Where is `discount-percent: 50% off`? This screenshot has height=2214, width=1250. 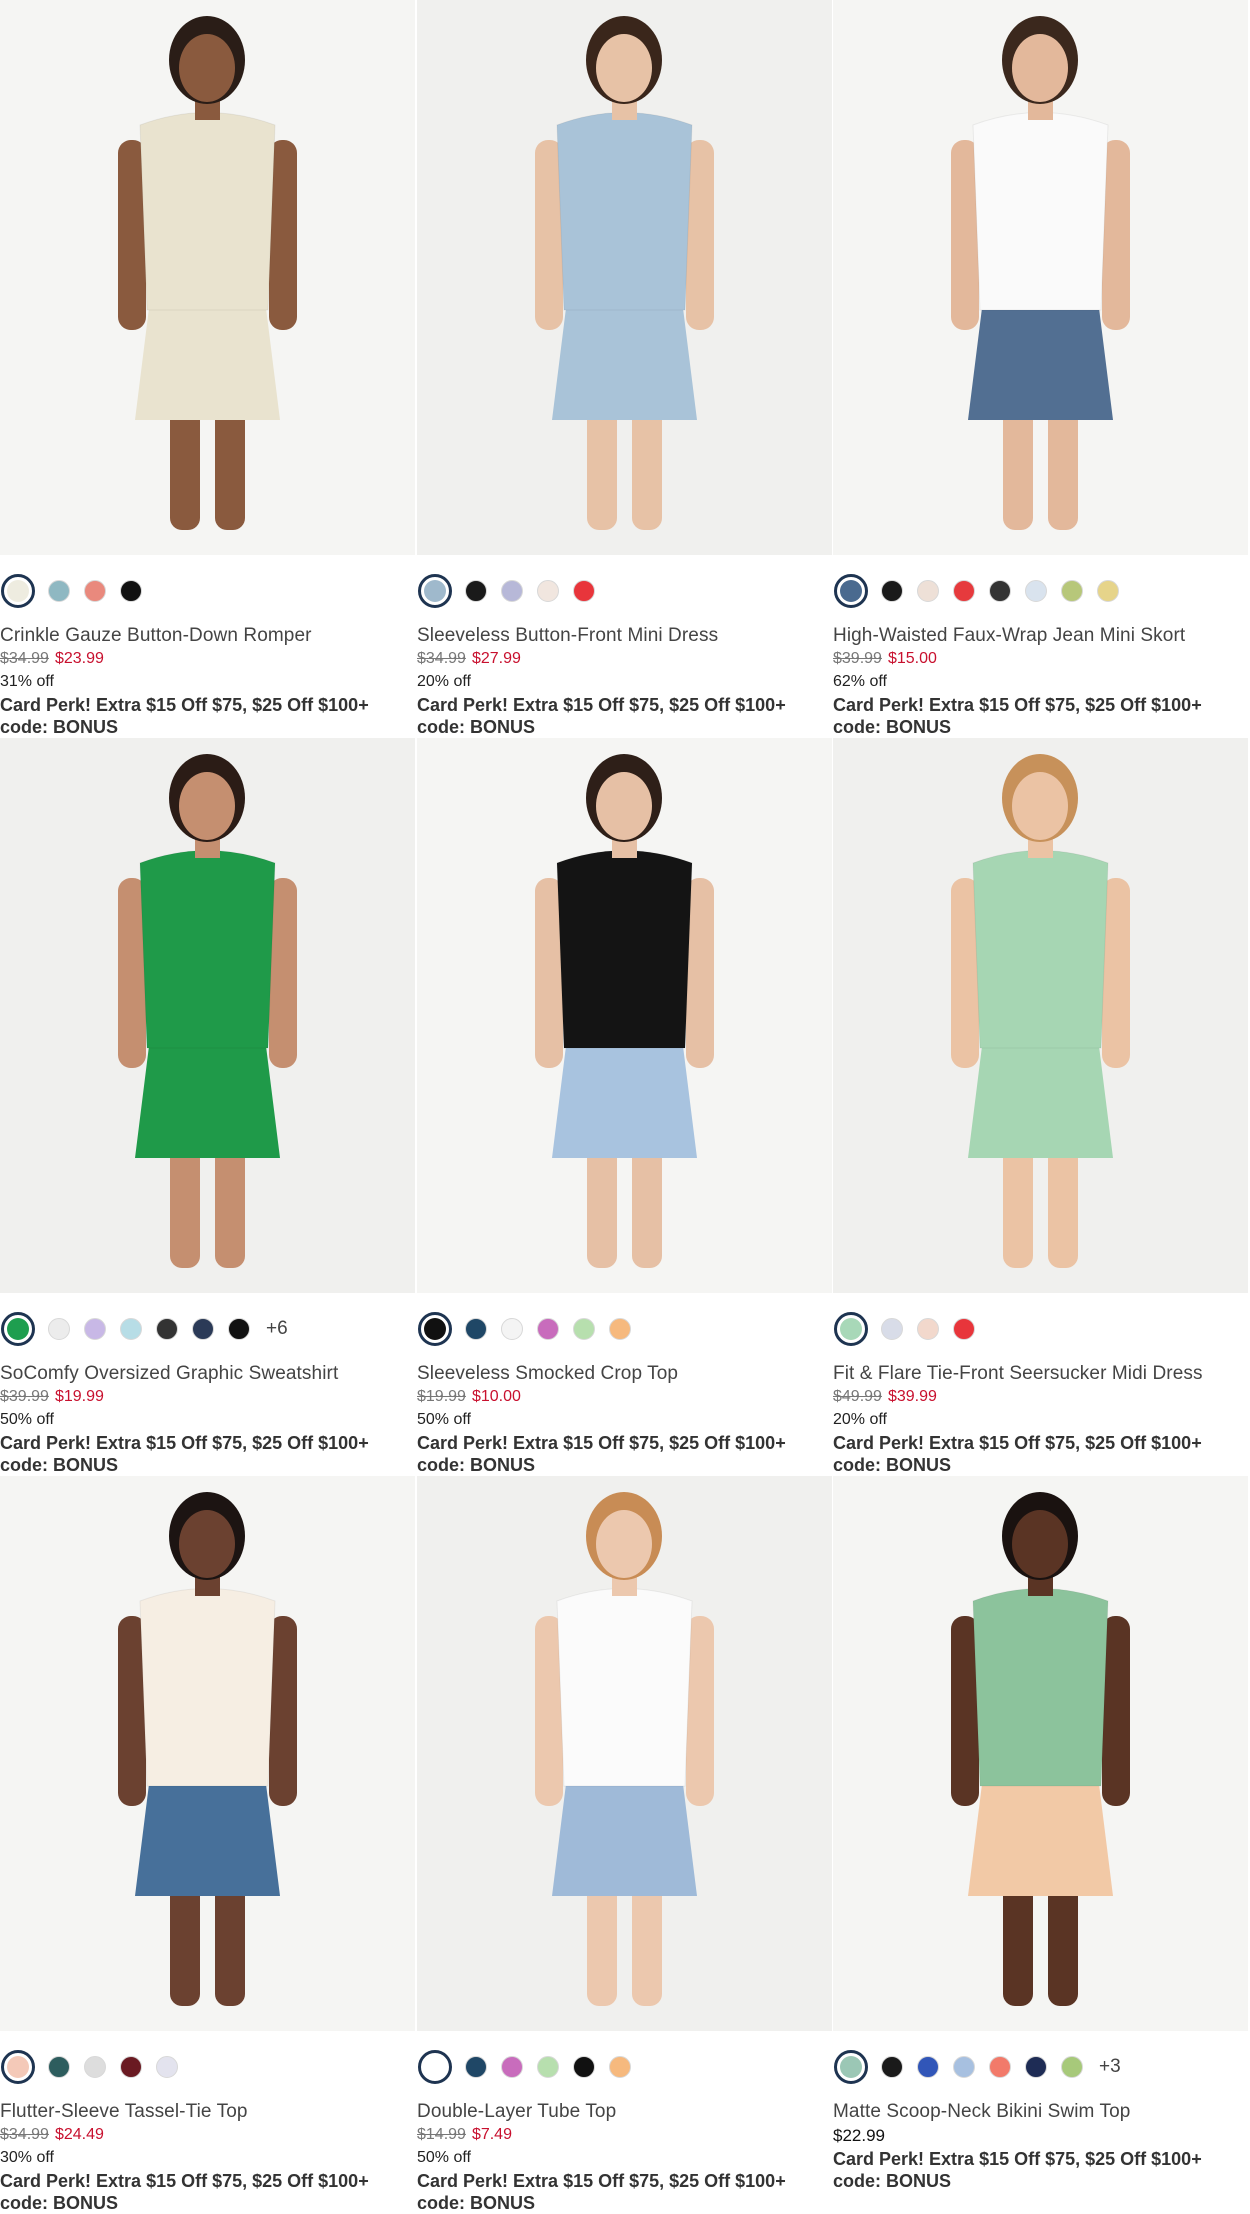
discount-percent: 50% off is located at coordinates (27, 1419).